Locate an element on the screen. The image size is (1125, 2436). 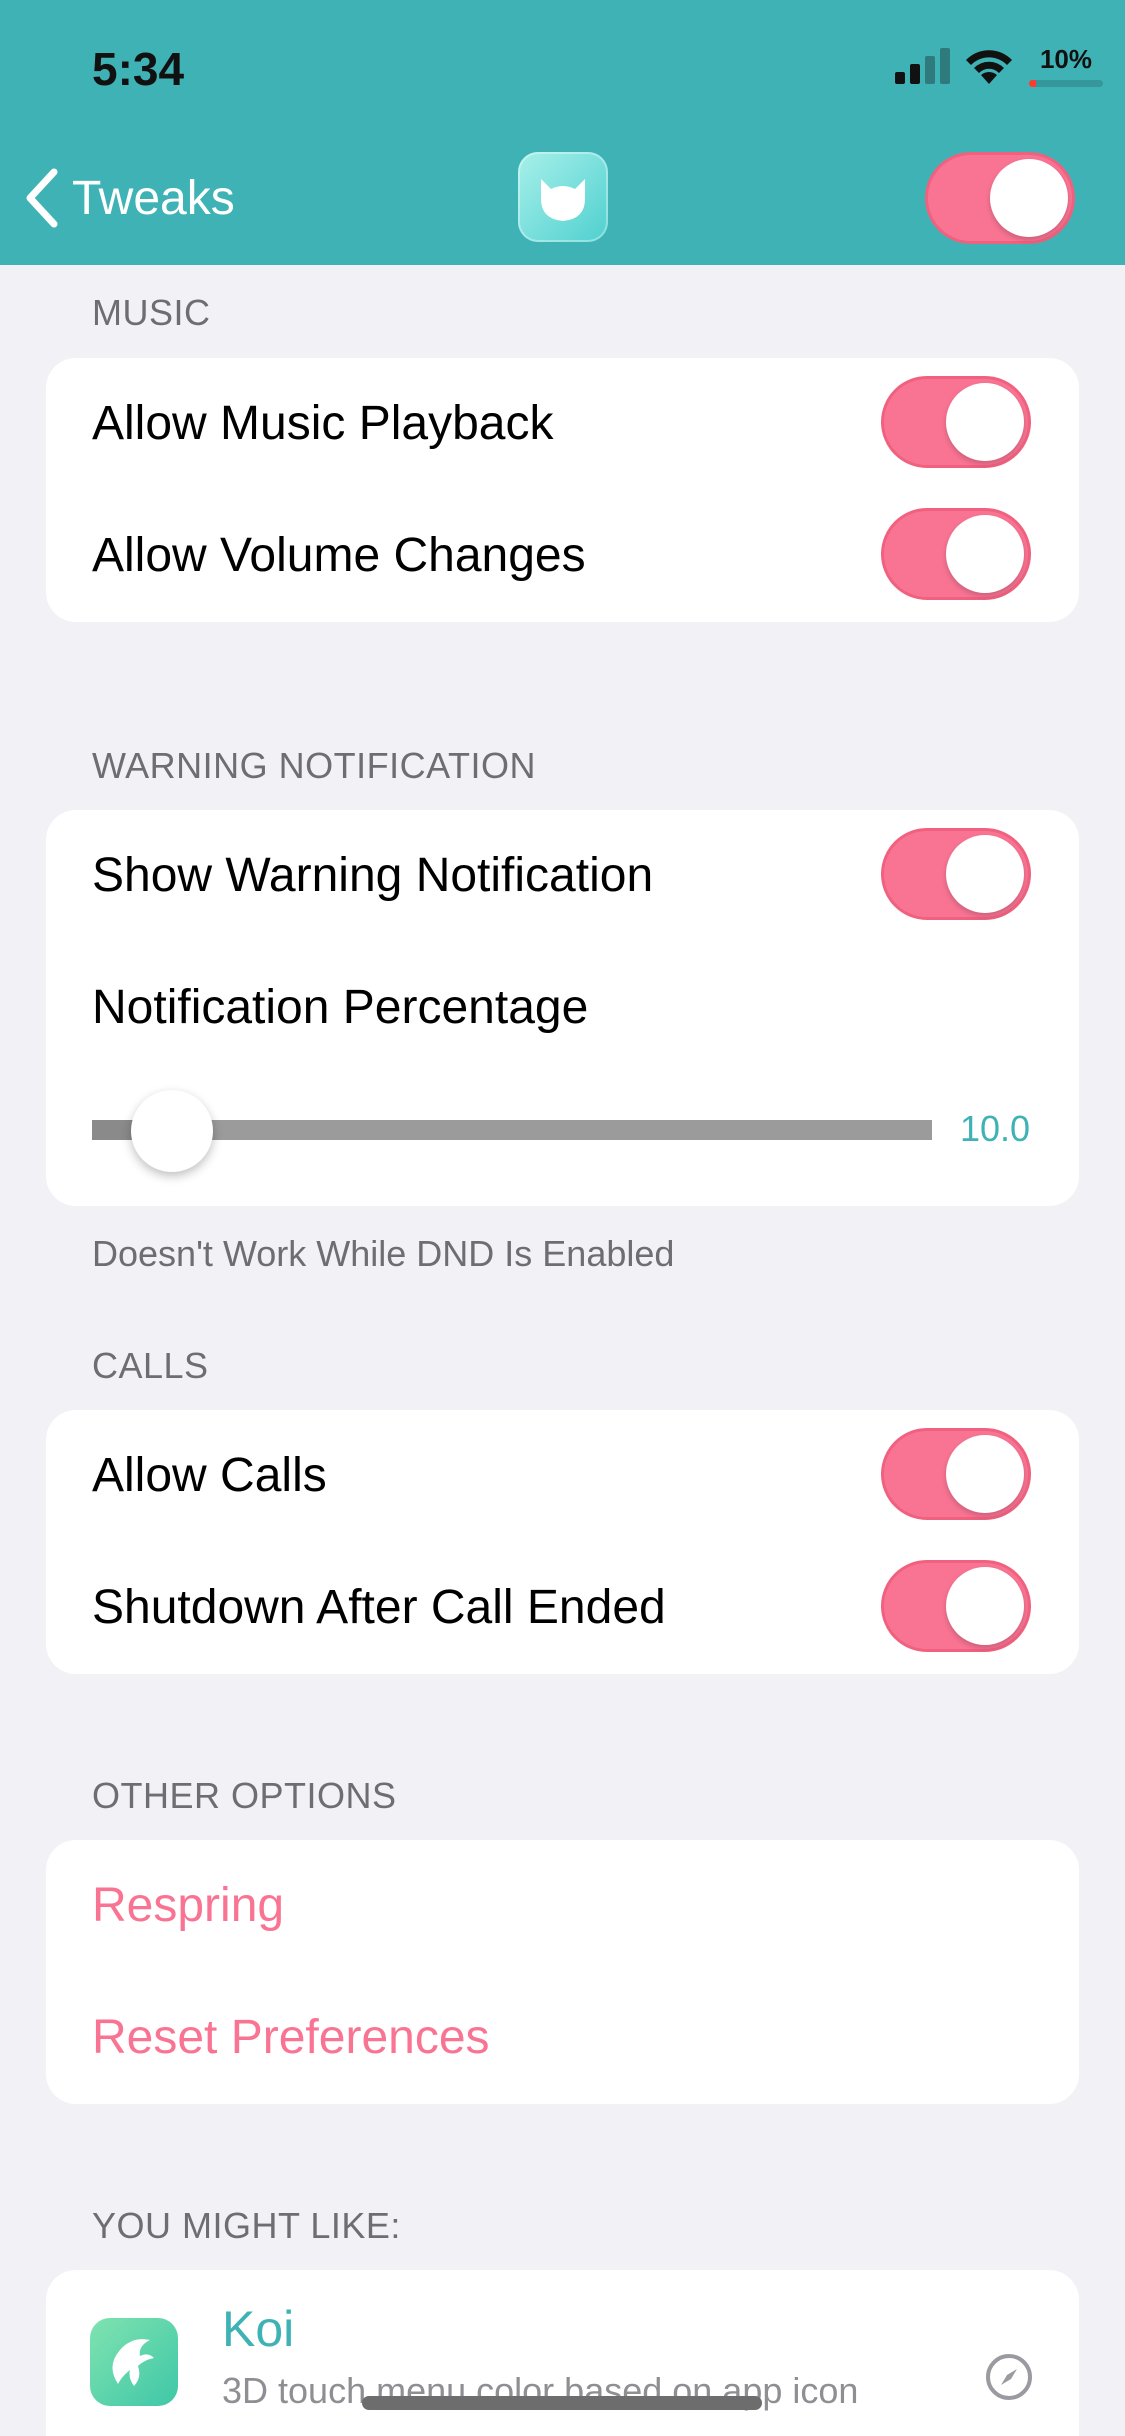
percentage-value: 10.0 is located at coordinates (995, 1128).